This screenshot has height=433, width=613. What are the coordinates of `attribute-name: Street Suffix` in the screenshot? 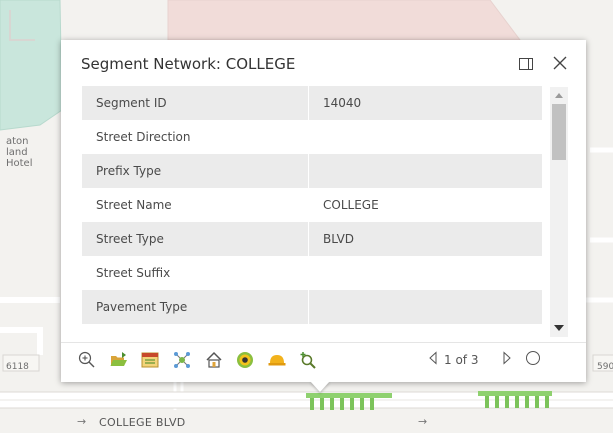 It's located at (133, 273).